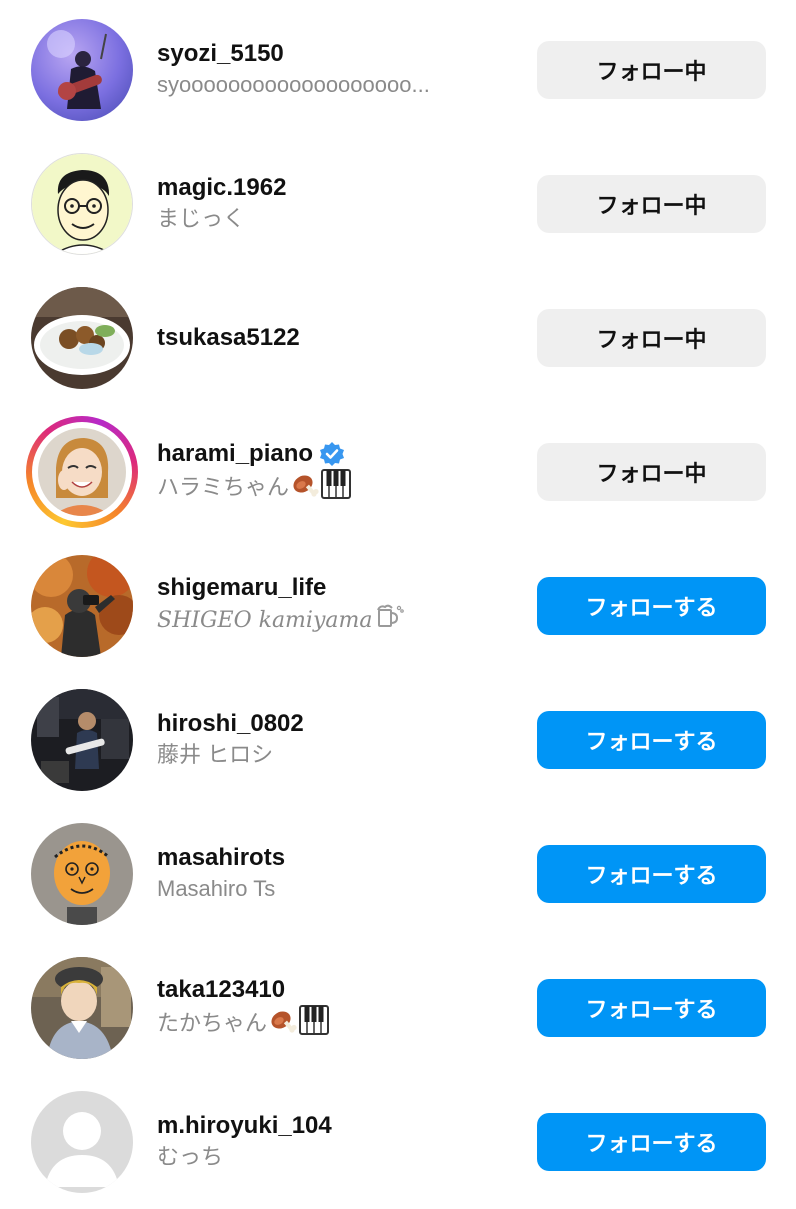  I want to click on username: masahirots, so click(327, 858).